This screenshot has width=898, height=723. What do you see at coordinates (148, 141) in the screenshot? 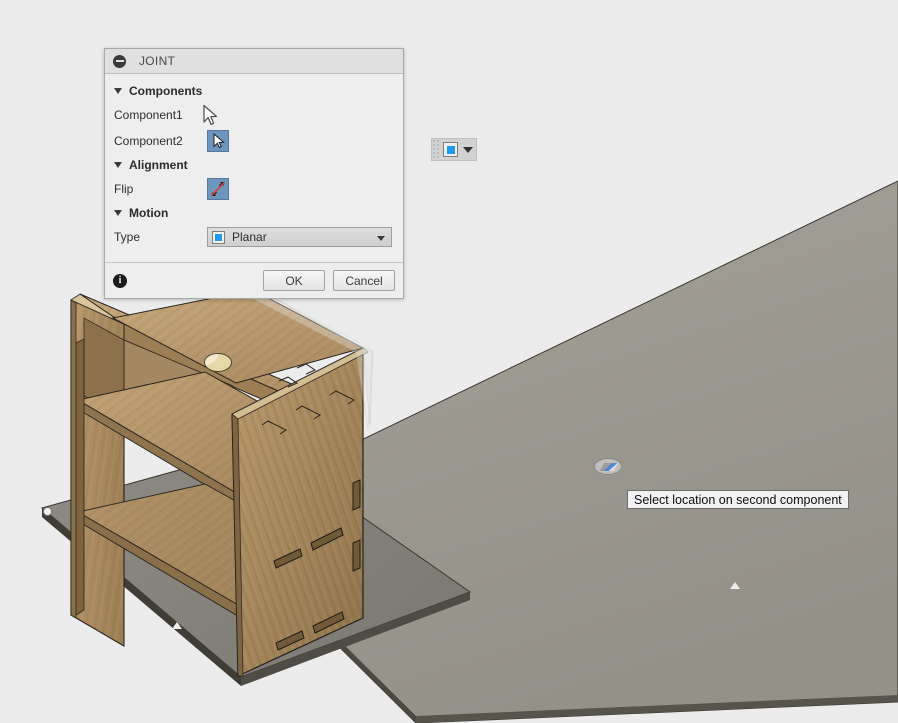
I see `label-component2: Component2` at bounding box center [148, 141].